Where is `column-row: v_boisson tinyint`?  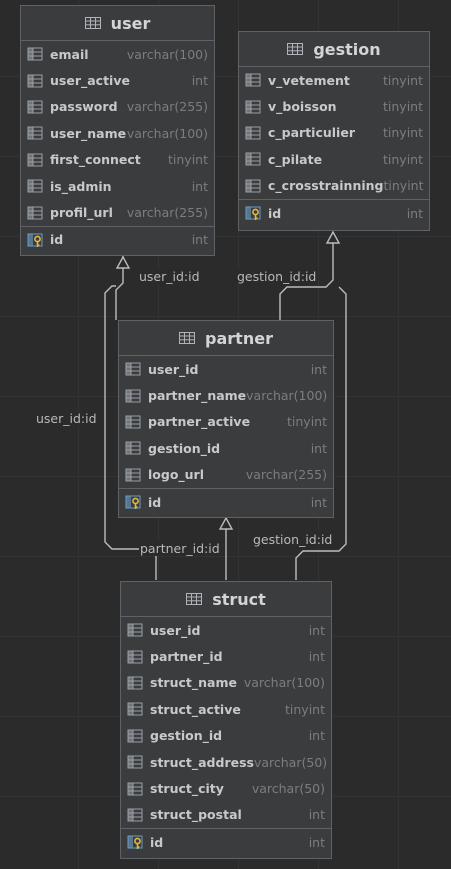
column-row: v_boisson tinyint is located at coordinates (334, 106).